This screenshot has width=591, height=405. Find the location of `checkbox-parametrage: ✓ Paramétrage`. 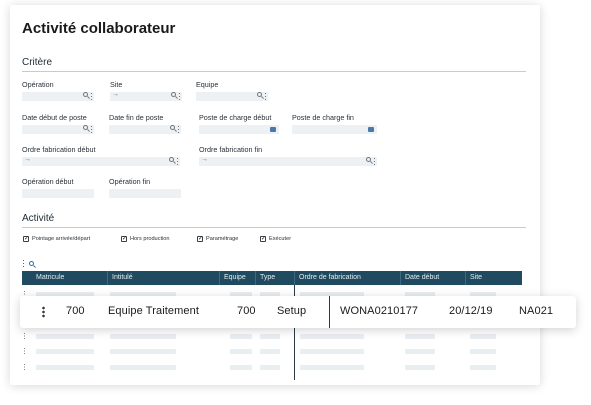

checkbox-parametrage: ✓ Paramétrage is located at coordinates (217, 239).